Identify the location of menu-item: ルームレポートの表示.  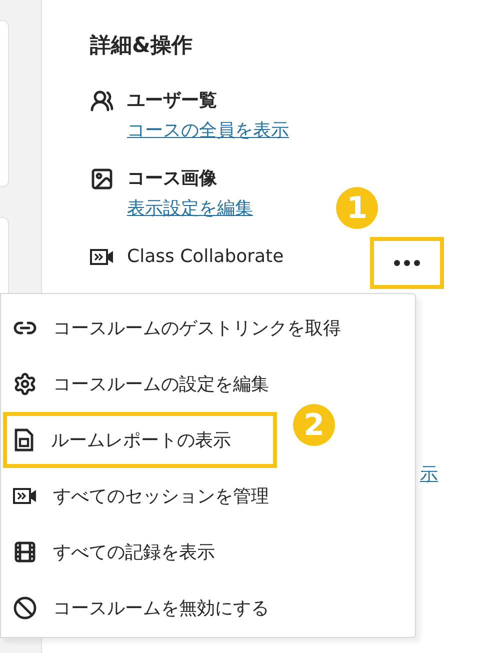
(140, 440).